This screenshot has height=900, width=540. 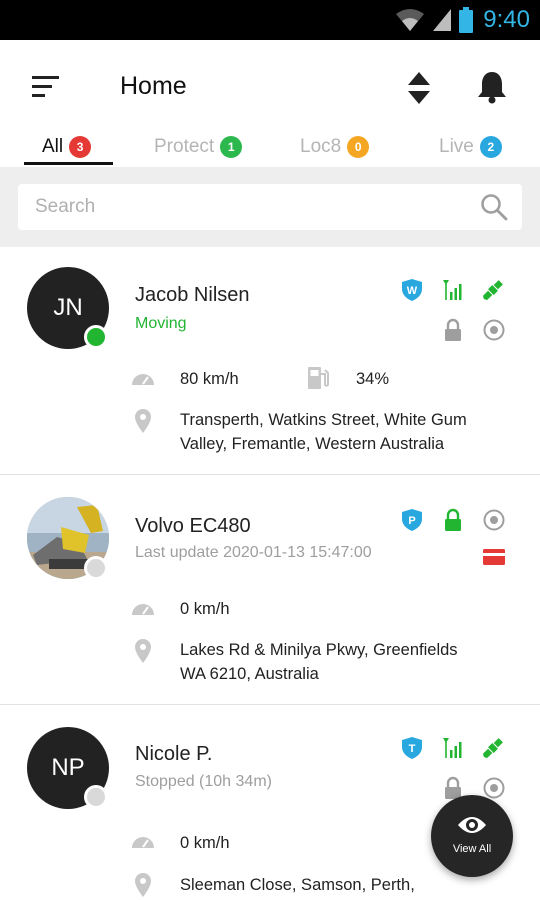 I want to click on tab-label: All, so click(x=53, y=146).